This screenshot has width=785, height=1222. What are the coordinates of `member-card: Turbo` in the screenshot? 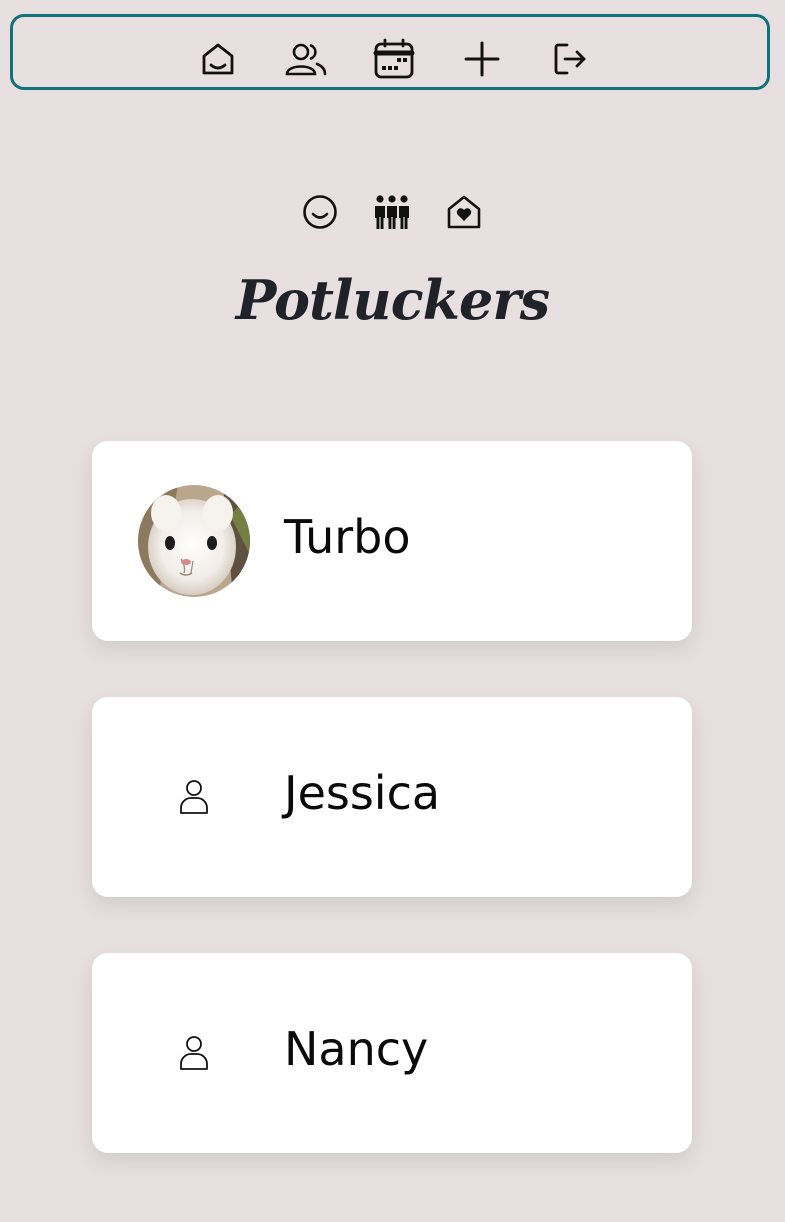 It's located at (392, 541).